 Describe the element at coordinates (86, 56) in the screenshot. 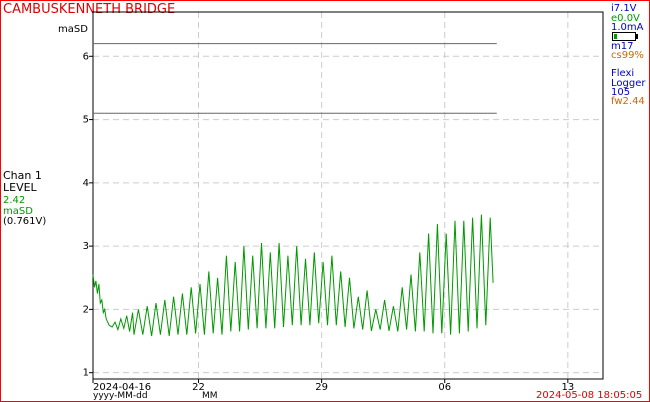

I see `y-tick-label: 6` at that location.